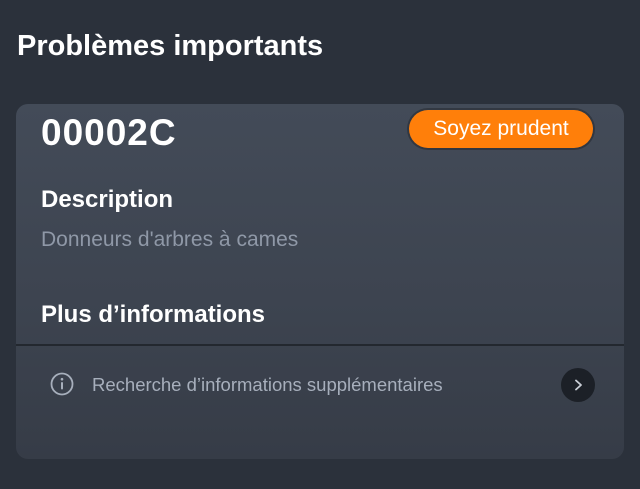 Image resolution: width=640 pixels, height=489 pixels. What do you see at coordinates (109, 132) in the screenshot?
I see `issue-code: 00002C` at bounding box center [109, 132].